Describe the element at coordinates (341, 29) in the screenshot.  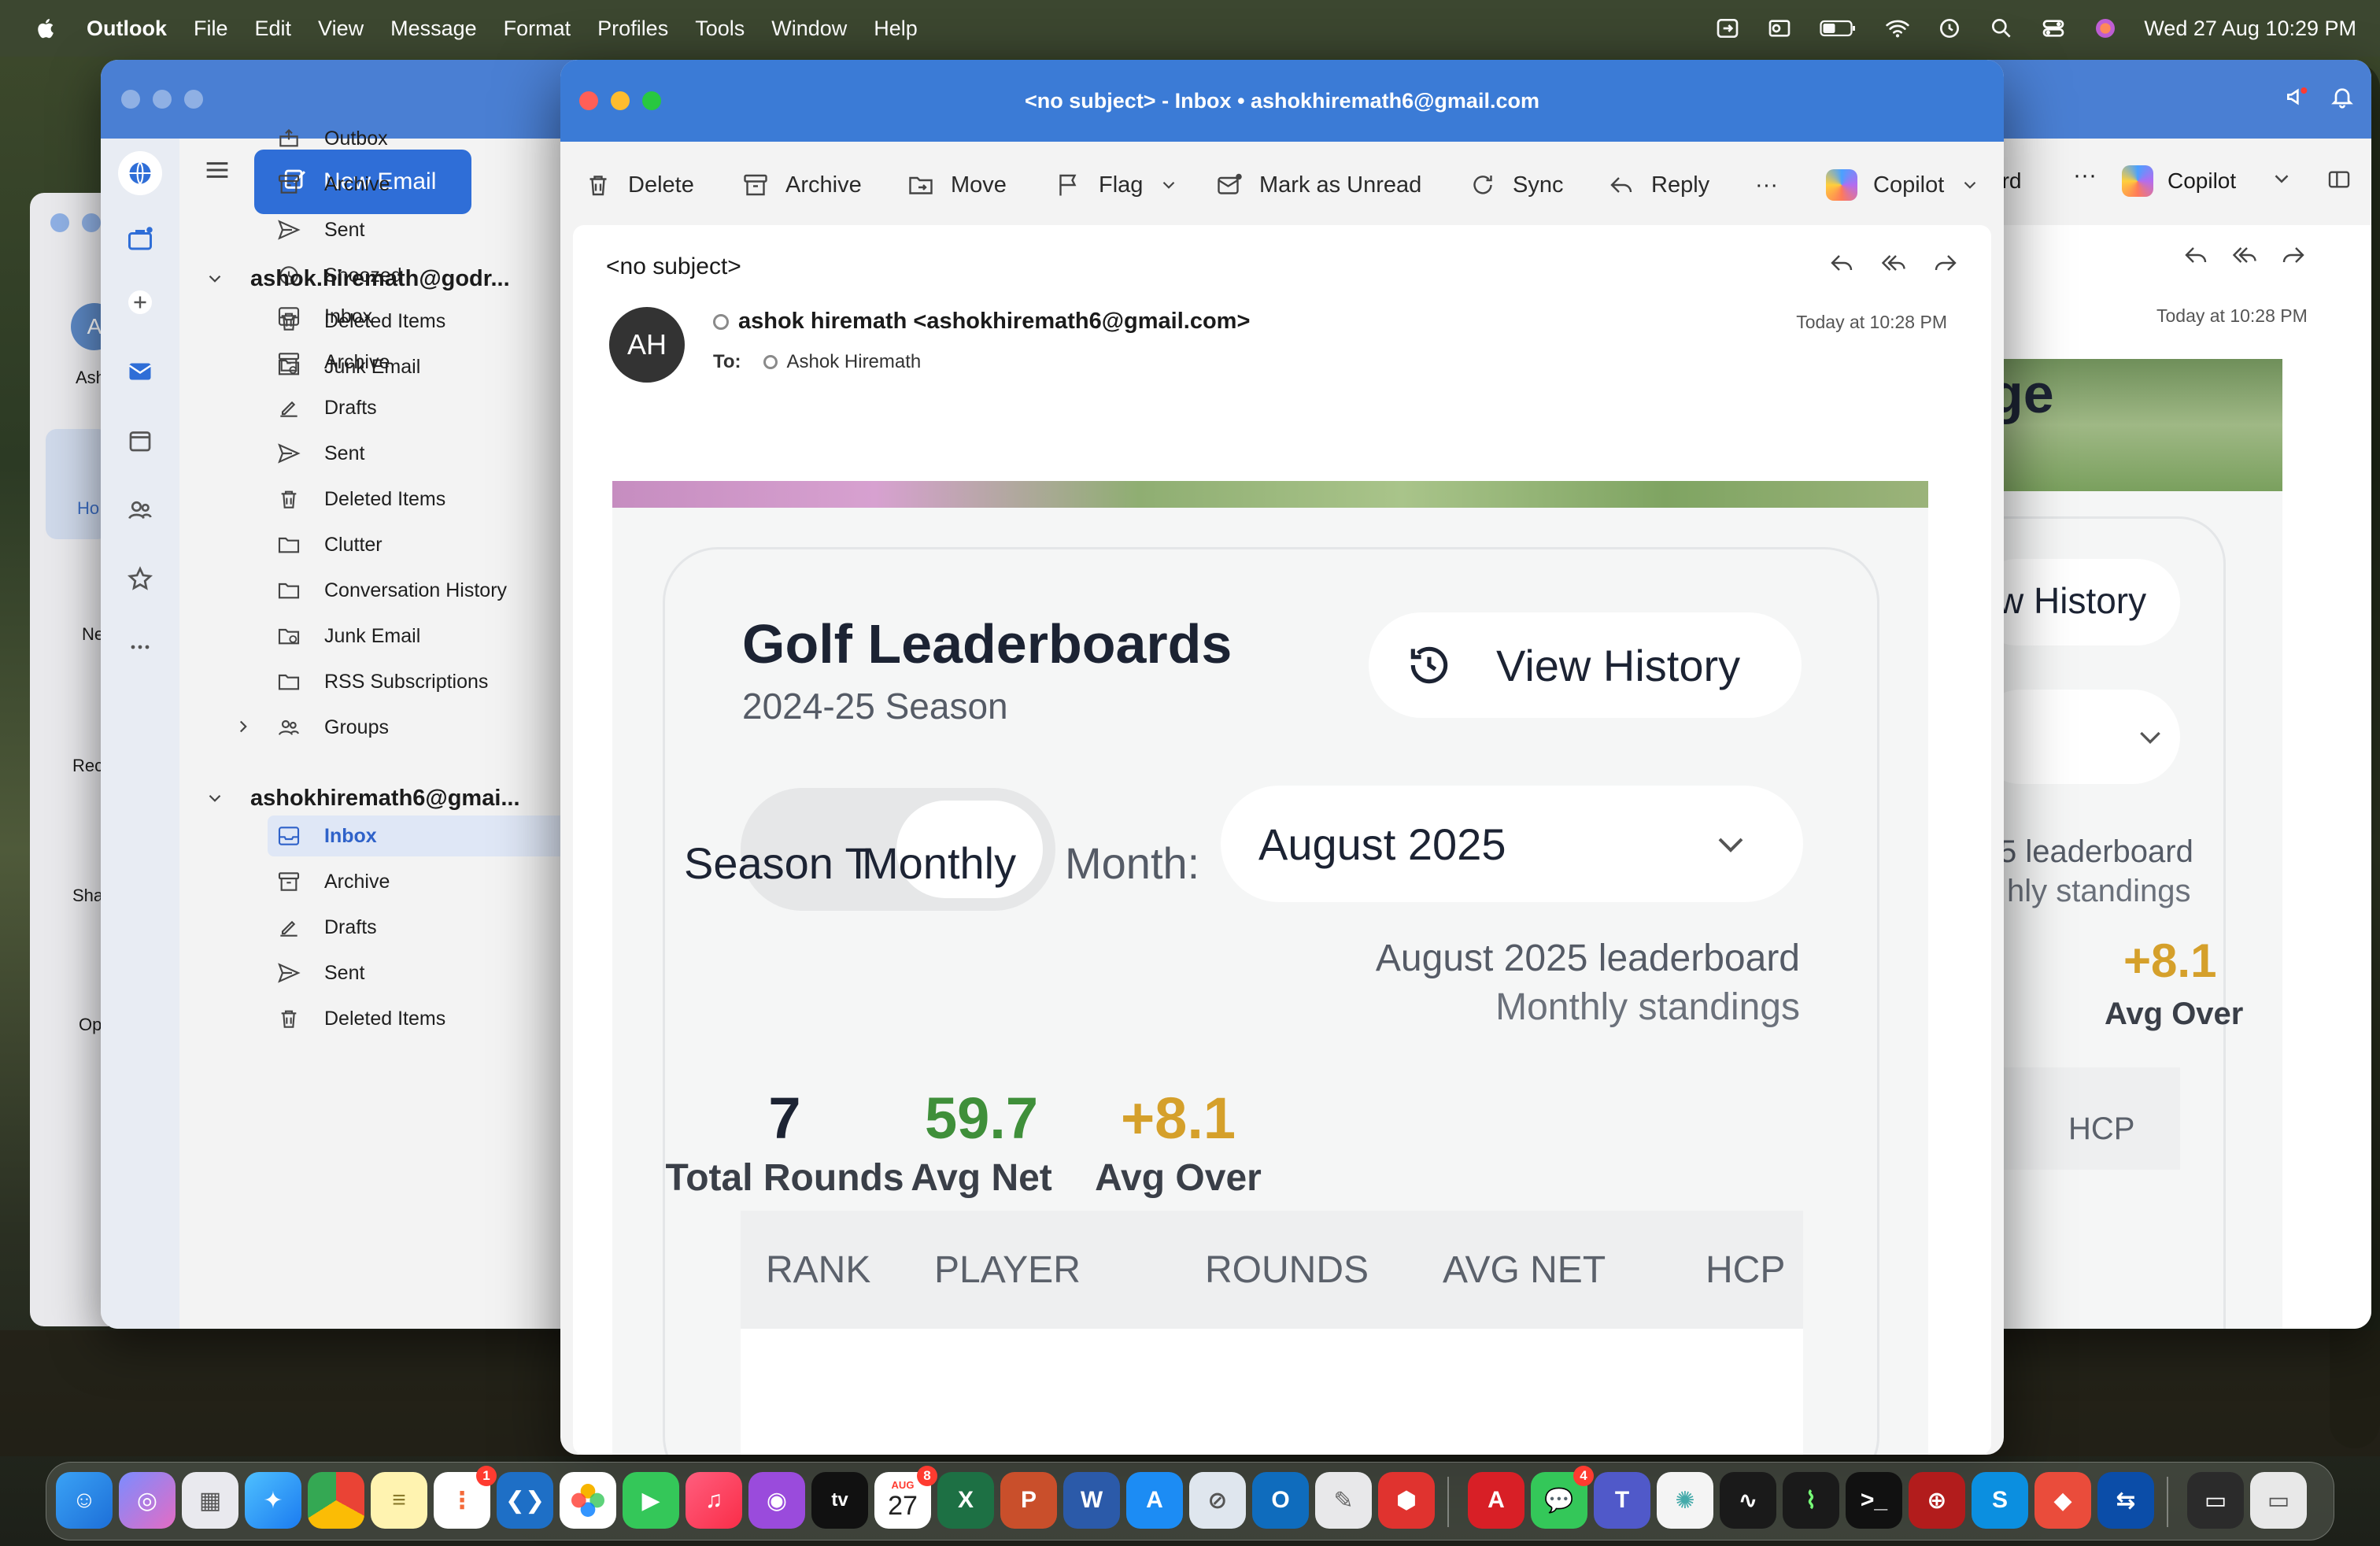
I see `menu-view: View` at that location.